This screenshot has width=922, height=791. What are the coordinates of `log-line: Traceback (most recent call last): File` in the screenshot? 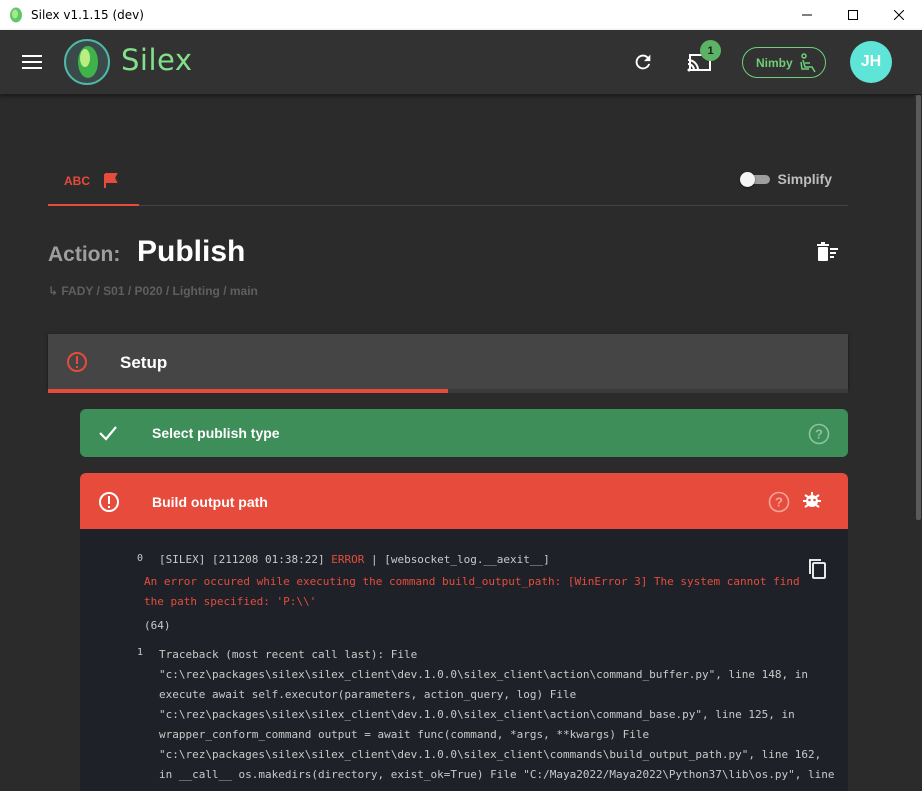 It's located at (288, 654).